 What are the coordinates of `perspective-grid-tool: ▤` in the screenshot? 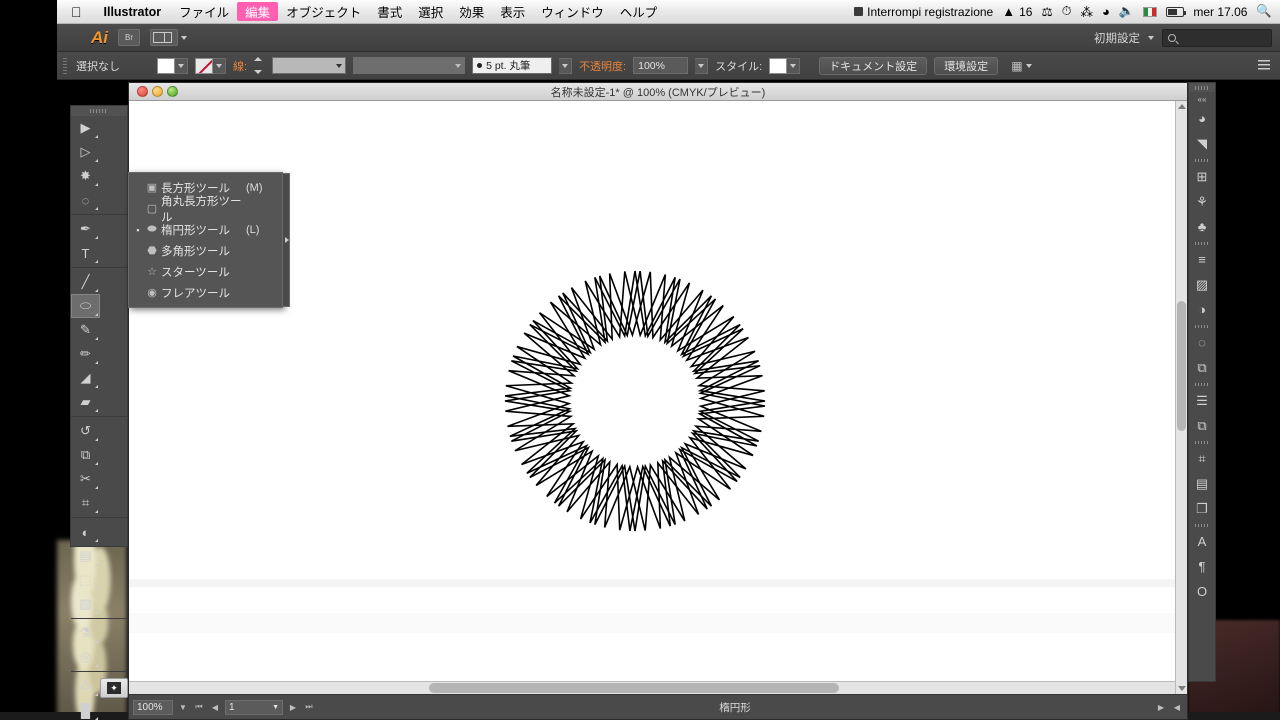 It's located at (85, 556).